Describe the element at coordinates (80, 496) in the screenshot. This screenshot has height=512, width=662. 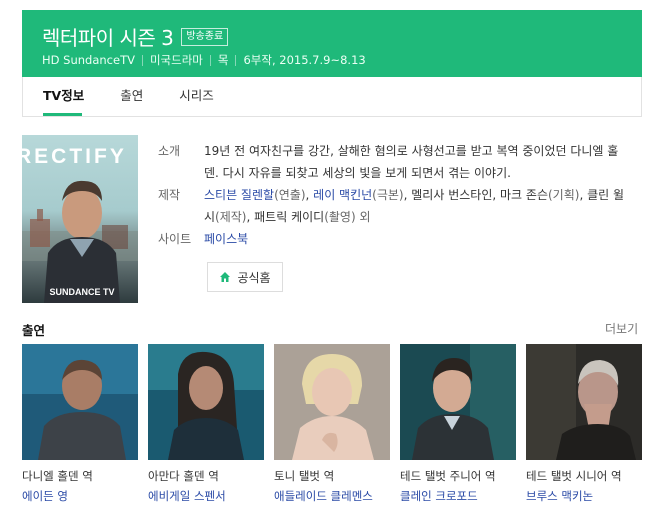
I see `cast-actor-link: 에이든 영` at that location.